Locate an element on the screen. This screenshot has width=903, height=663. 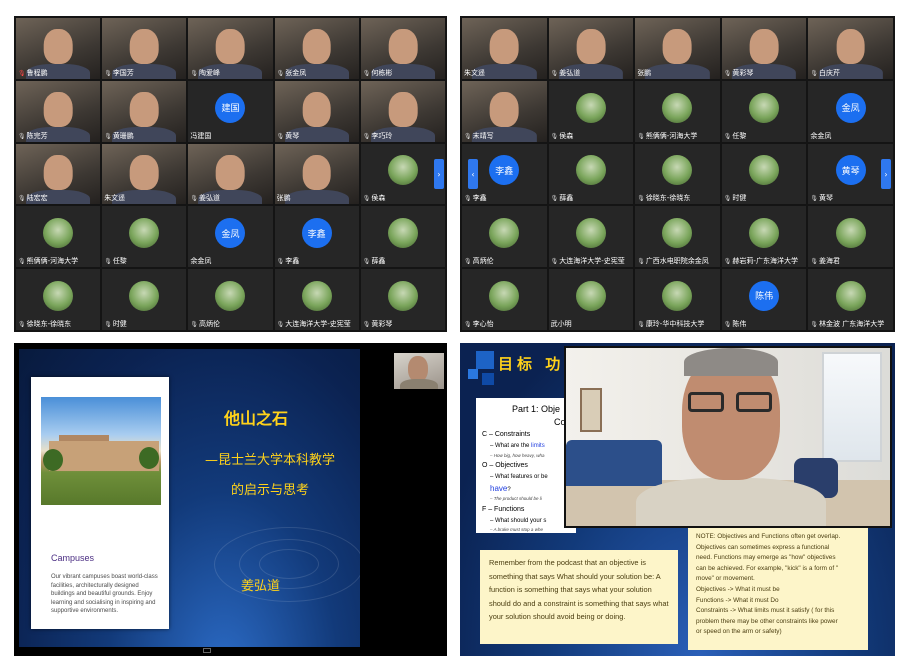
participant-name-label: 🎙 康玲-华中科技大学 is located at coordinates (677, 324).